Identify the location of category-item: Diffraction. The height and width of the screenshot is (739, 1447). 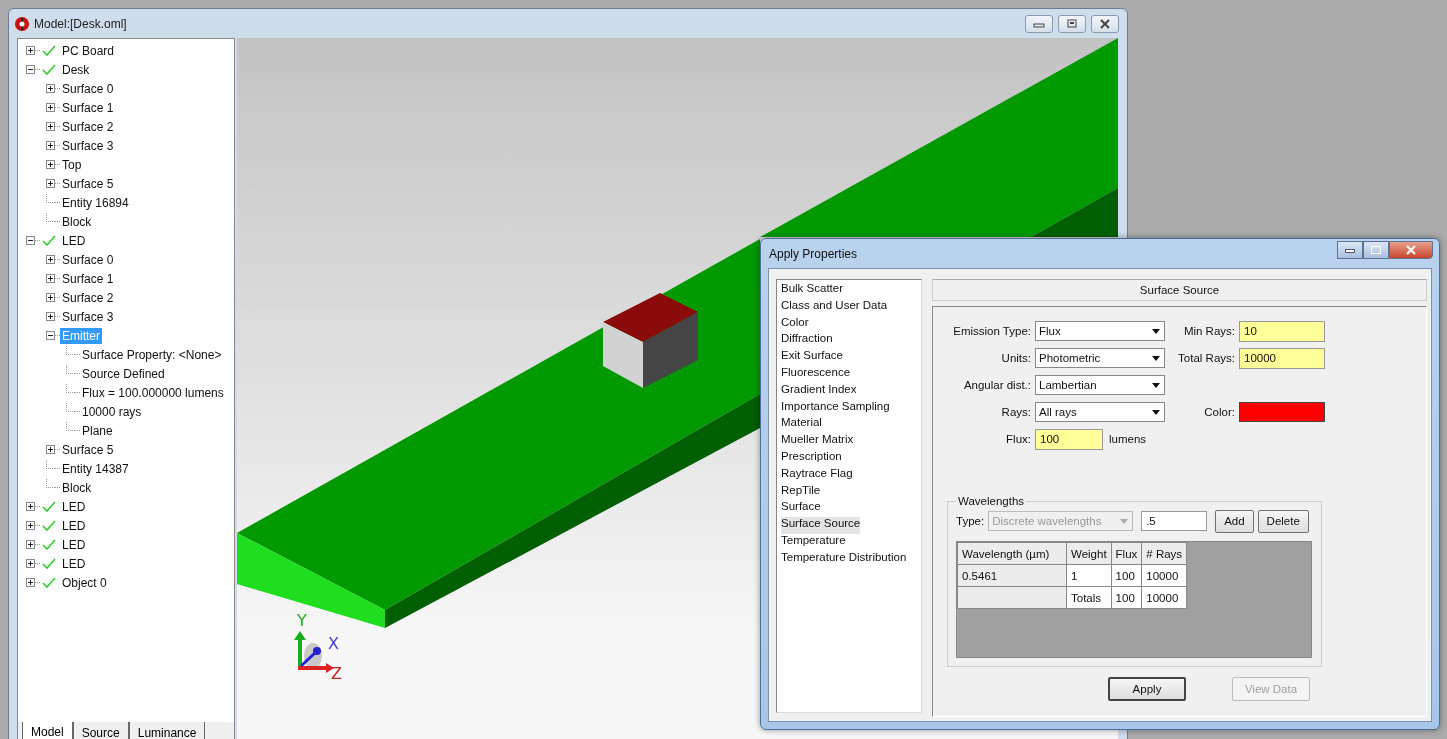
(807, 341).